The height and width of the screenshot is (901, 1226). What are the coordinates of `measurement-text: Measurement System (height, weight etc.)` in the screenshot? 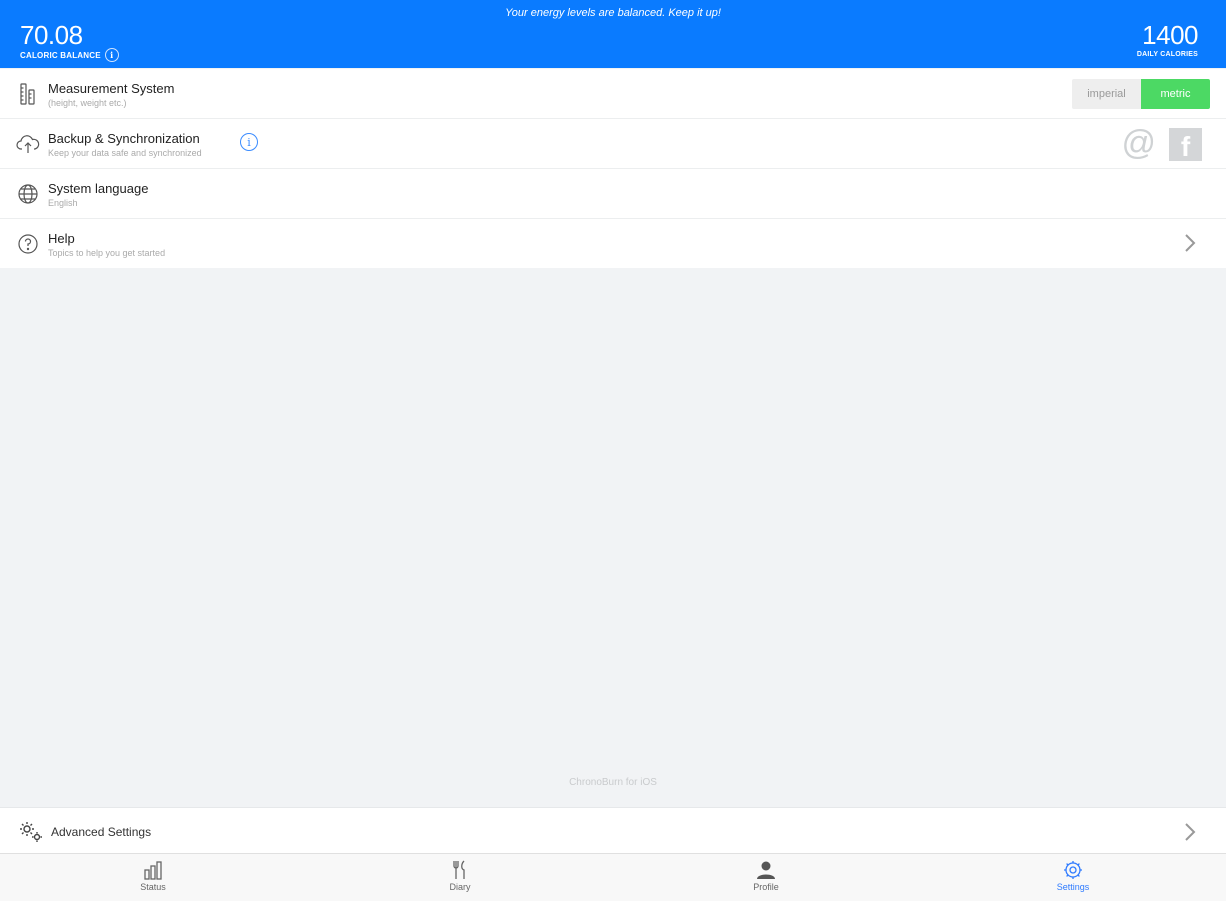 It's located at (111, 94).